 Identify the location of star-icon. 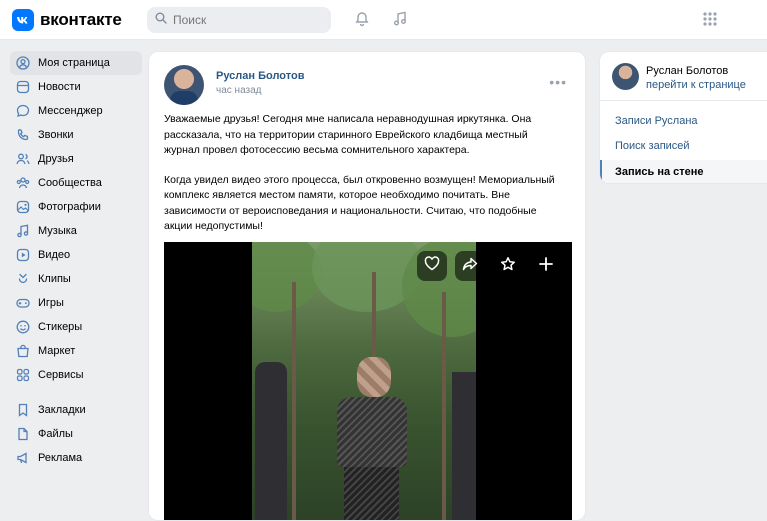
(508, 266).